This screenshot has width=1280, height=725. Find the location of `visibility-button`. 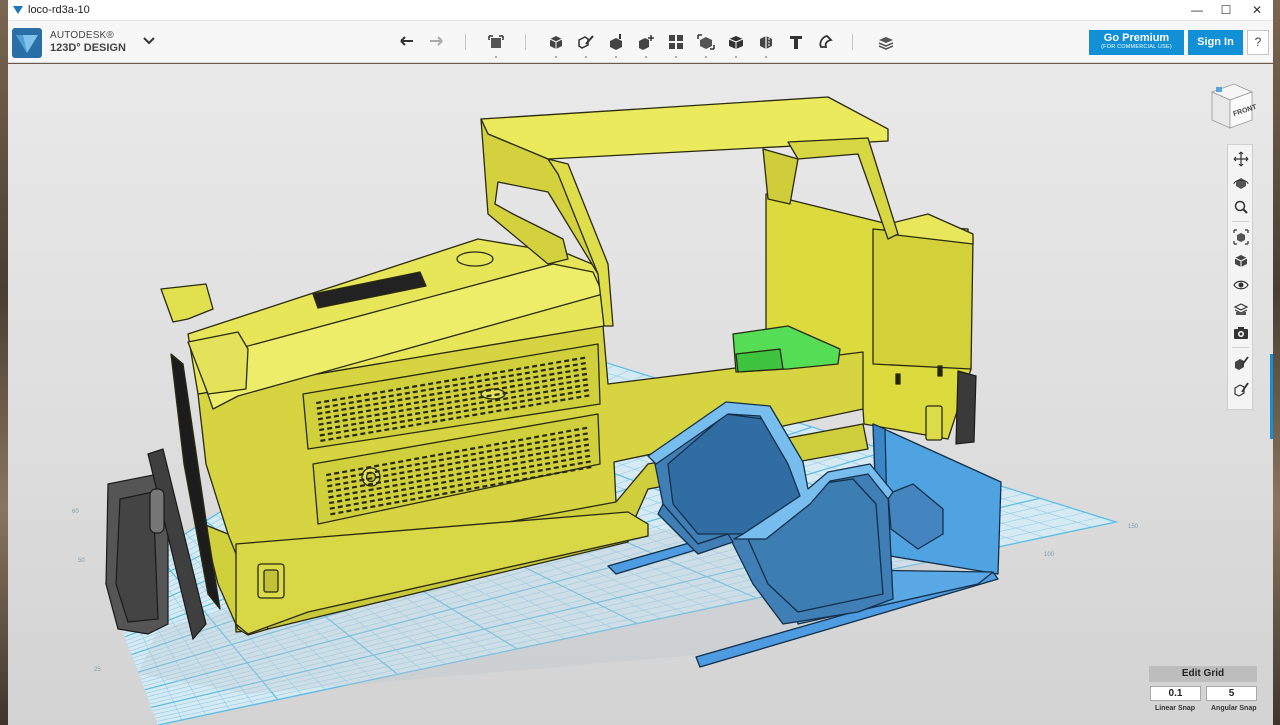

visibility-button is located at coordinates (1240, 284).